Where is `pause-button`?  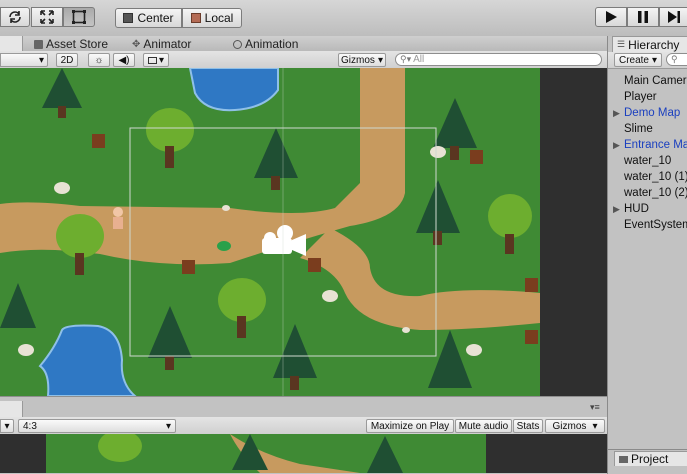
pause-button is located at coordinates (643, 17).